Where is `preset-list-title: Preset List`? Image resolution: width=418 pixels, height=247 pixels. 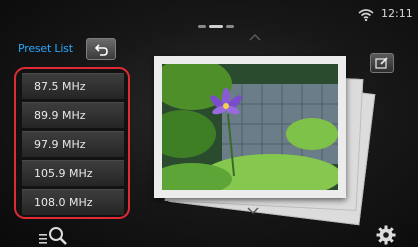 preset-list-title: Preset List is located at coordinates (45, 48).